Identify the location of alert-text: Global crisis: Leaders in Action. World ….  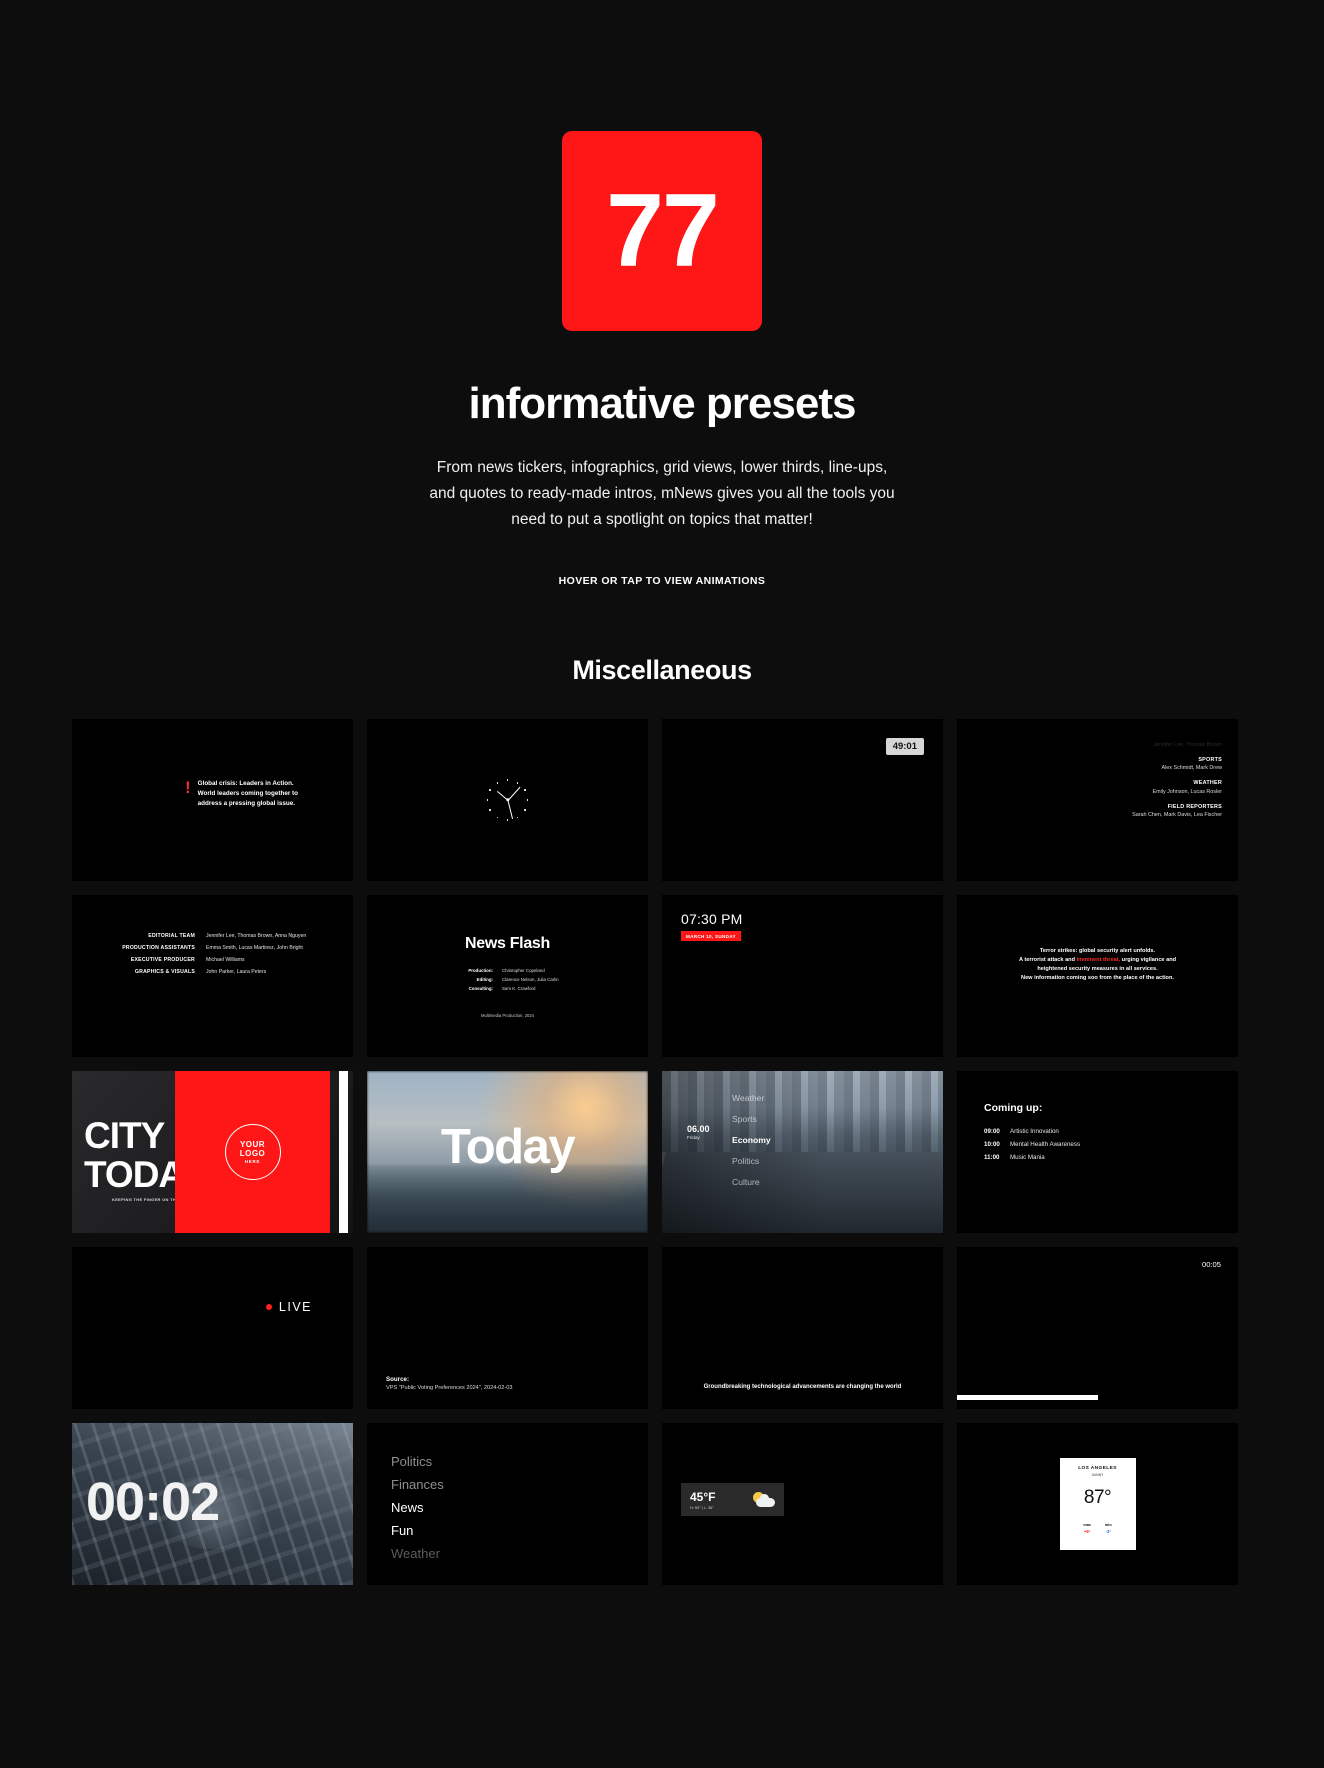
(248, 793).